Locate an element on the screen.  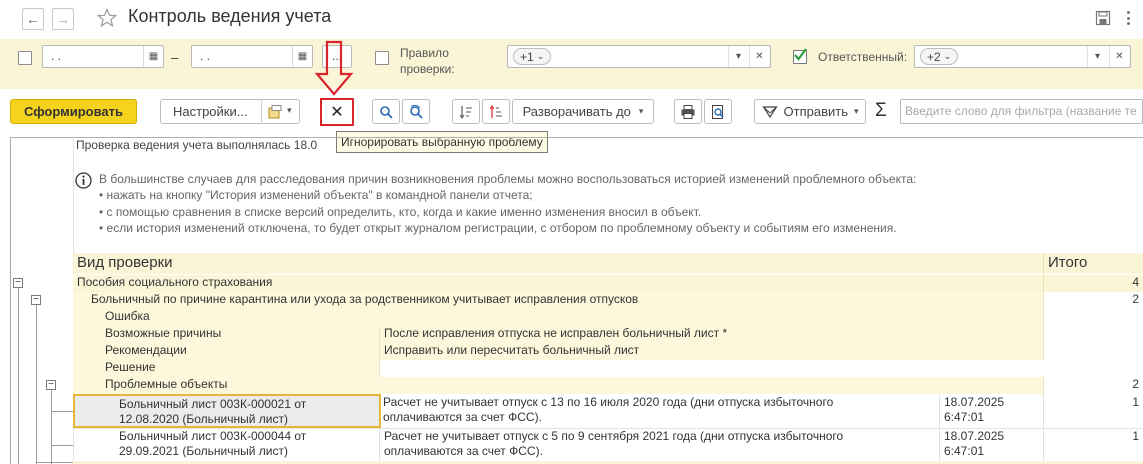
print-preview-icon is located at coordinates (718, 111).